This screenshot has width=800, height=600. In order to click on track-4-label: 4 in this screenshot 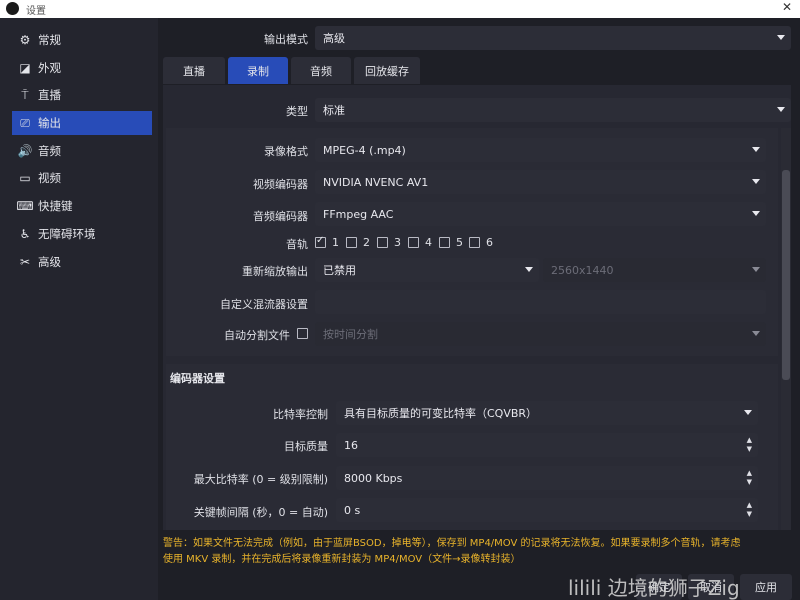, I will do `click(428, 242)`.